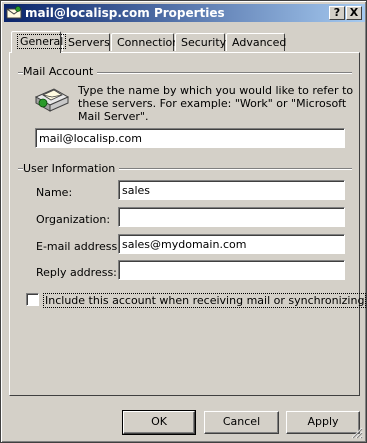  I want to click on mail-account-group-label: Mail Account, so click(60, 71).